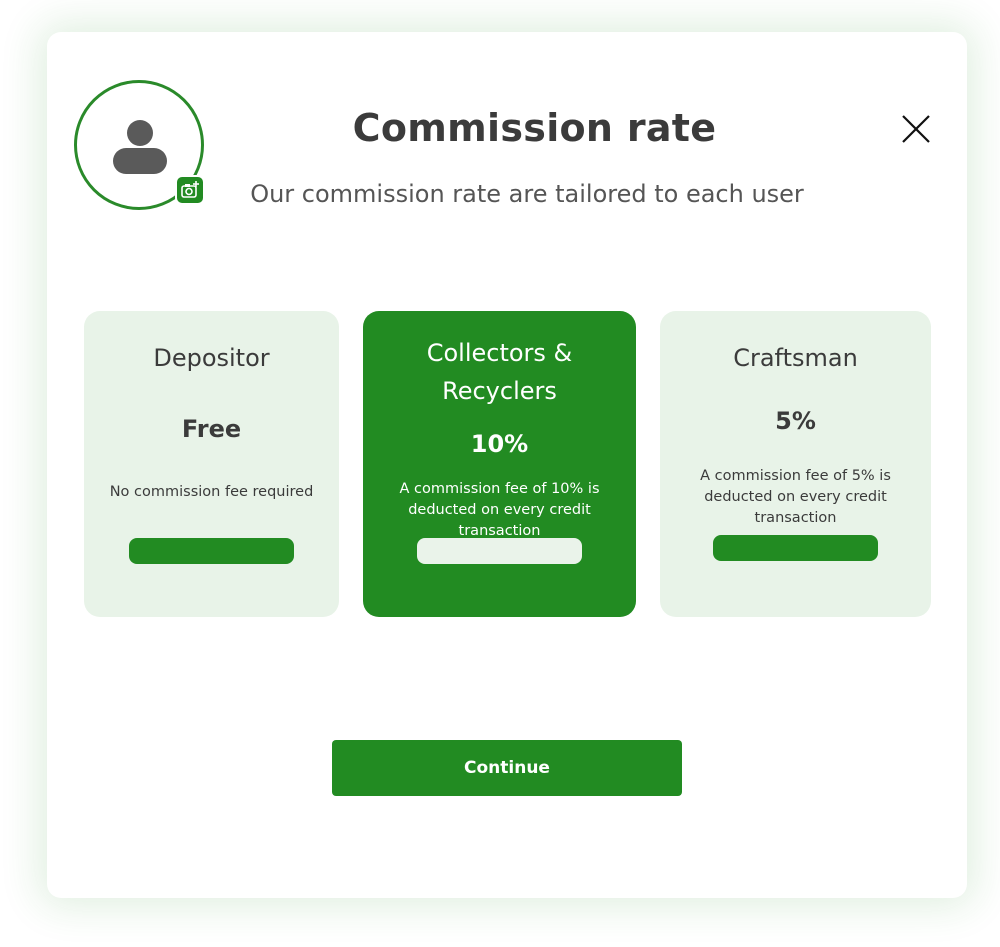  Describe the element at coordinates (211, 429) in the screenshot. I see `plan-price: Free` at that location.